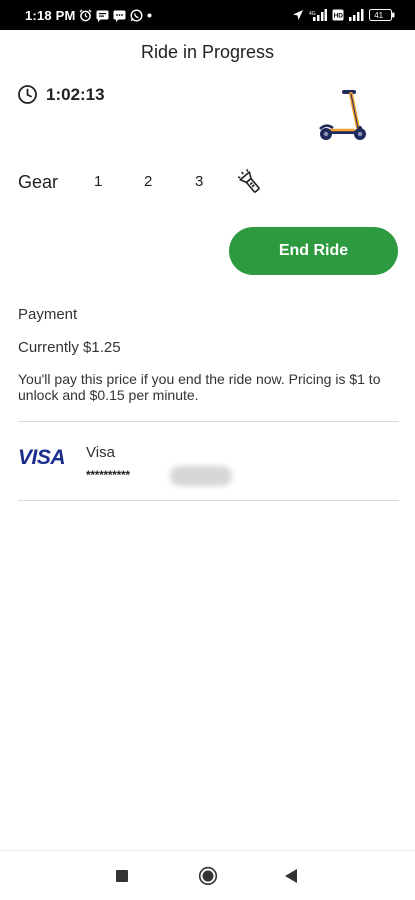 Image resolution: width=415 pixels, height=900 pixels. I want to click on android-nav-bar, so click(207, 875).